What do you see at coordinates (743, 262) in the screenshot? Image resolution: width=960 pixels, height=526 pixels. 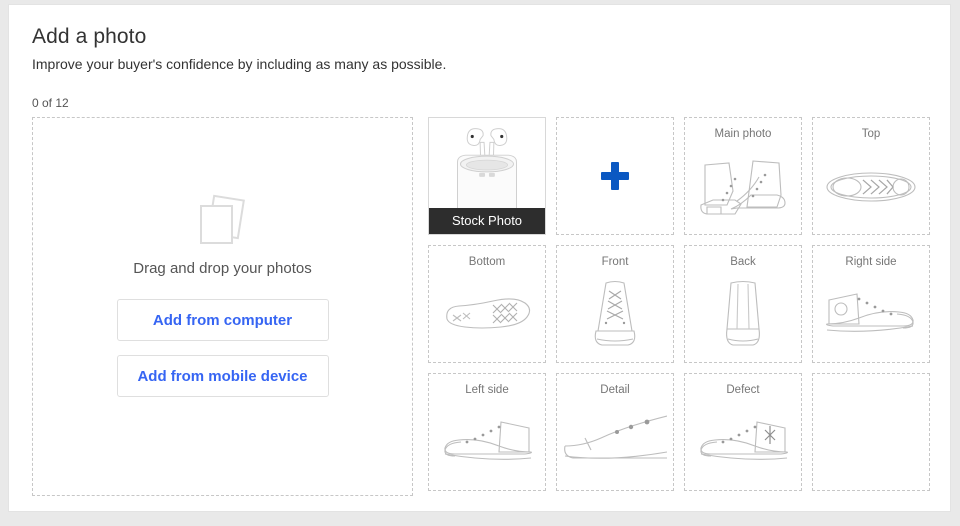 I see `tile-label: Back` at bounding box center [743, 262].